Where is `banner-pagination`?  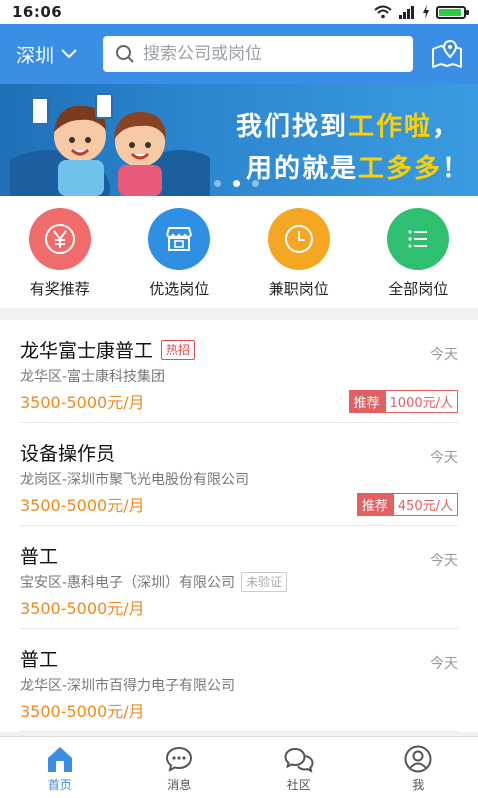
banner-pagination is located at coordinates (236, 183).